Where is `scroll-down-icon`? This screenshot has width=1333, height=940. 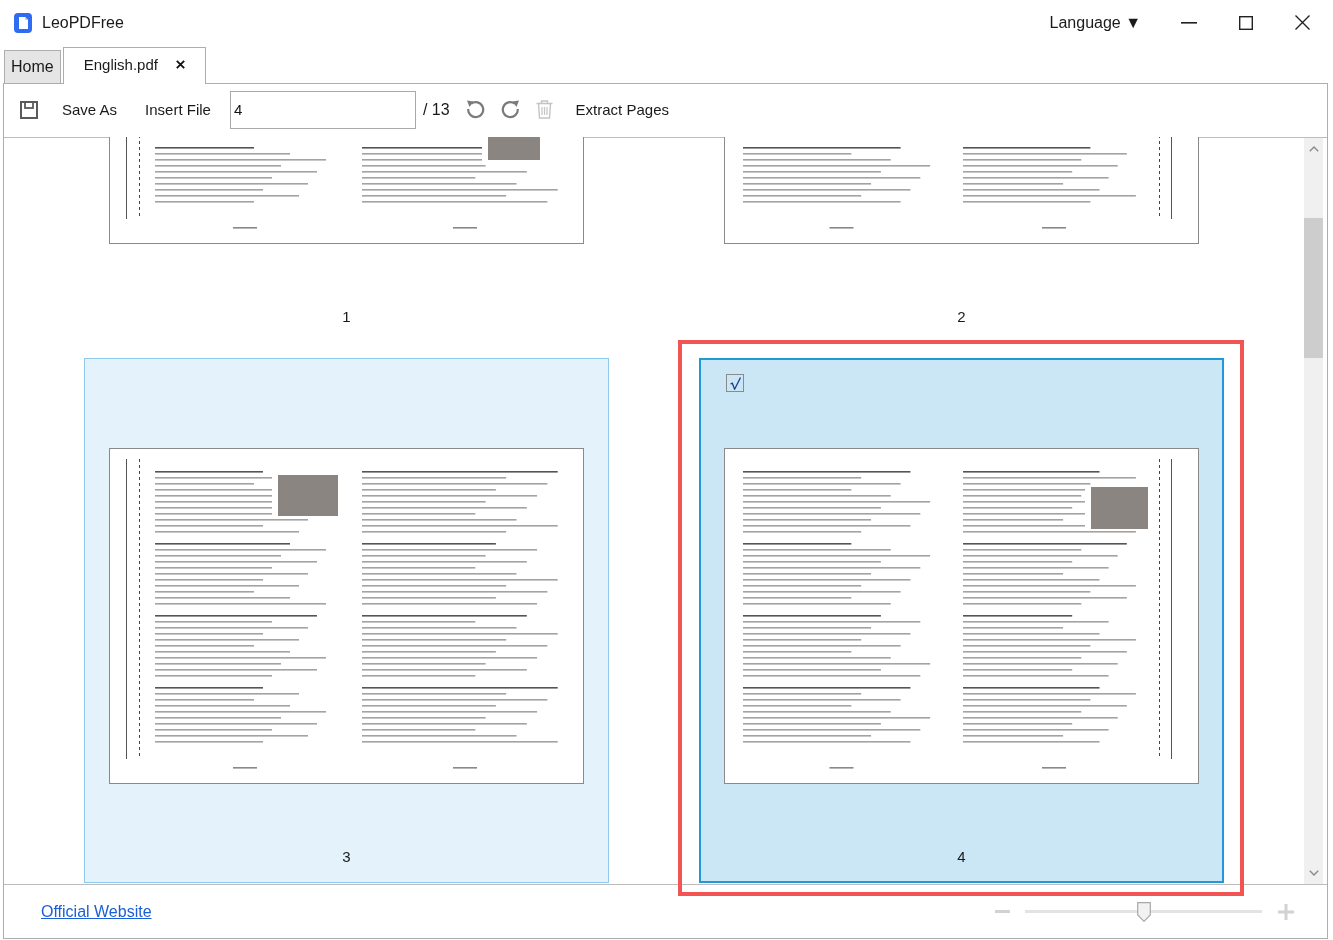
scroll-down-icon is located at coordinates (1313, 873).